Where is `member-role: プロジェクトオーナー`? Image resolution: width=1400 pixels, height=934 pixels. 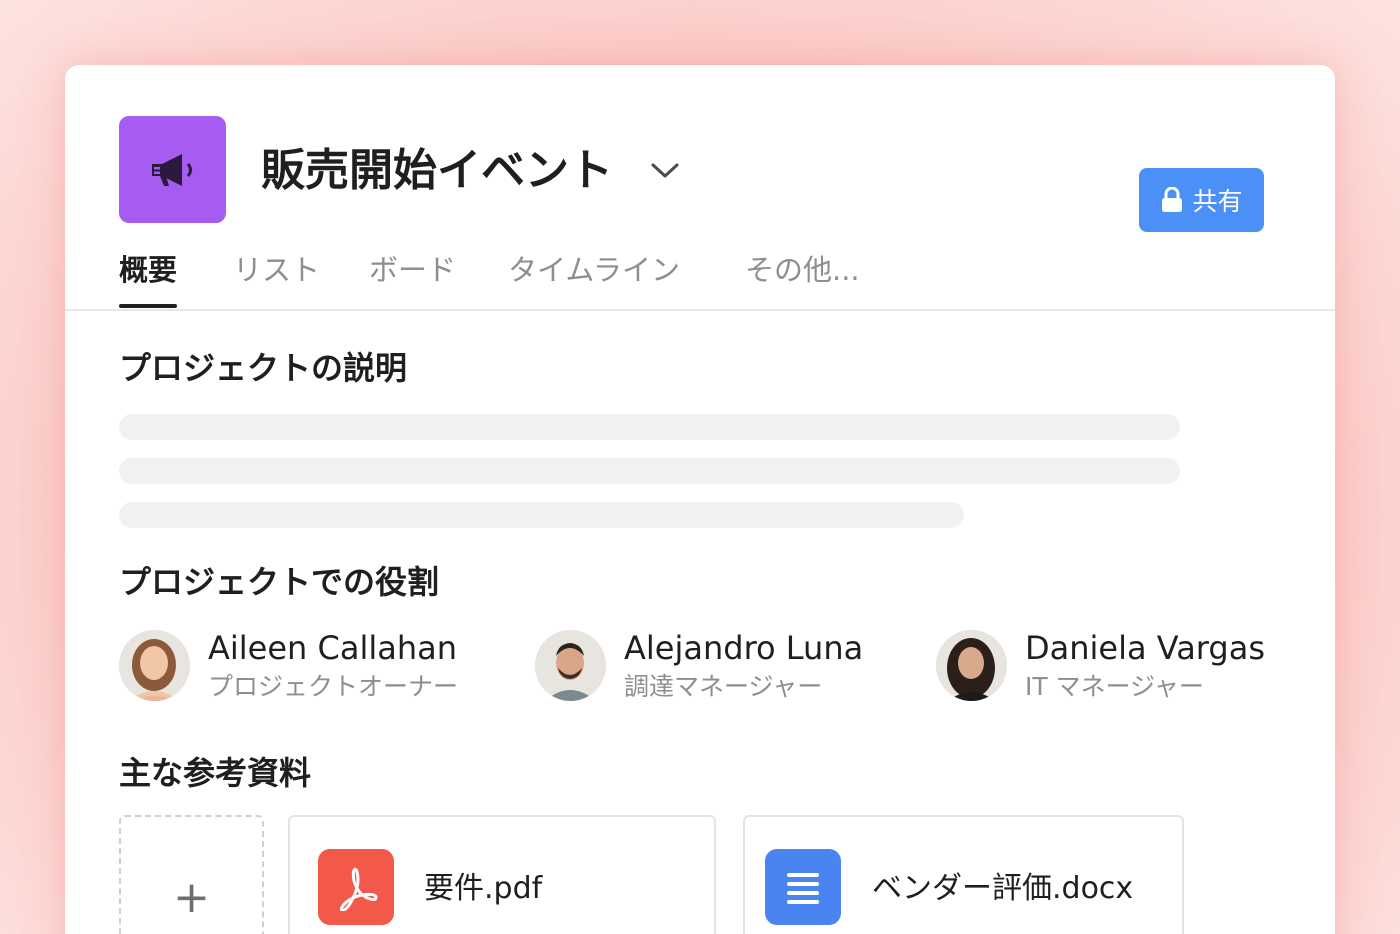
member-role: プロジェクトオーナー is located at coordinates (333, 686).